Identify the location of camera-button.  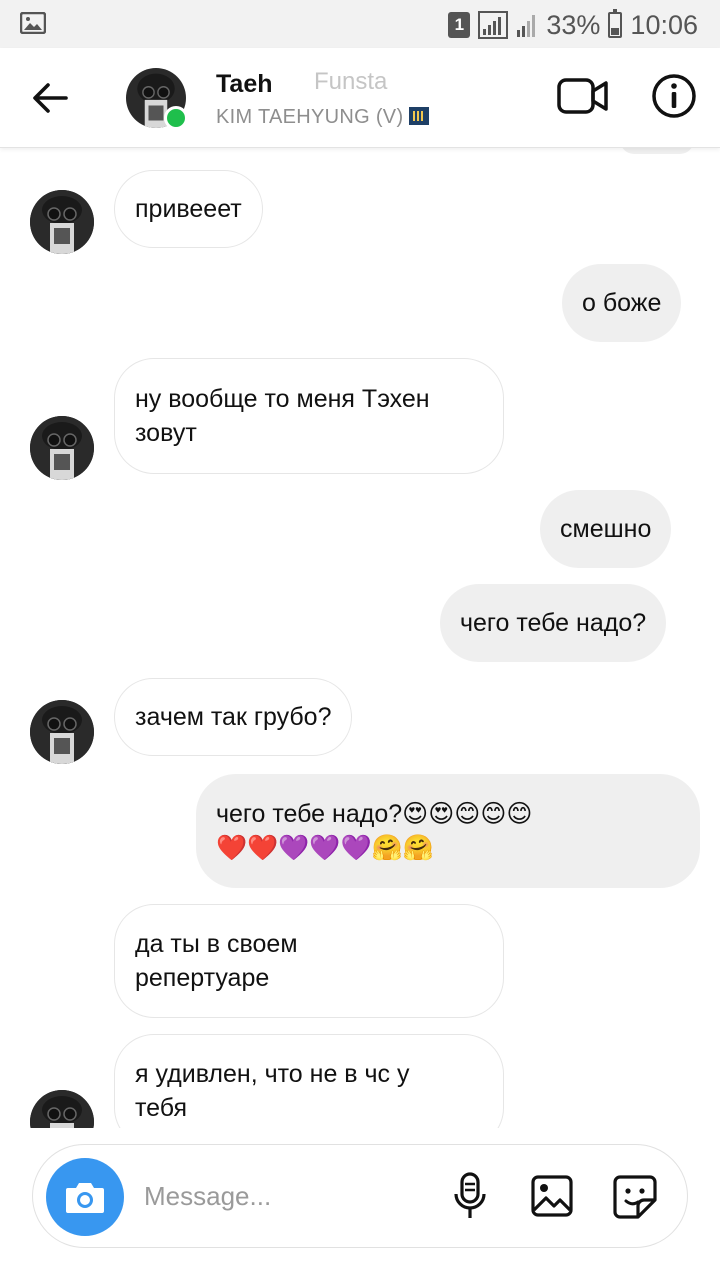
(85, 1197).